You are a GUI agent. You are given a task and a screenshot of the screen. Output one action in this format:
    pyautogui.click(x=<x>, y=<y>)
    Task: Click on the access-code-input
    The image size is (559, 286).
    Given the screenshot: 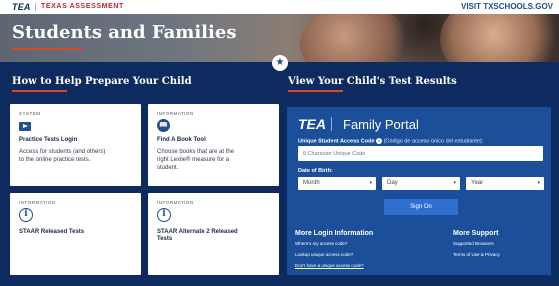 What is the action you would take?
    pyautogui.click(x=420, y=153)
    